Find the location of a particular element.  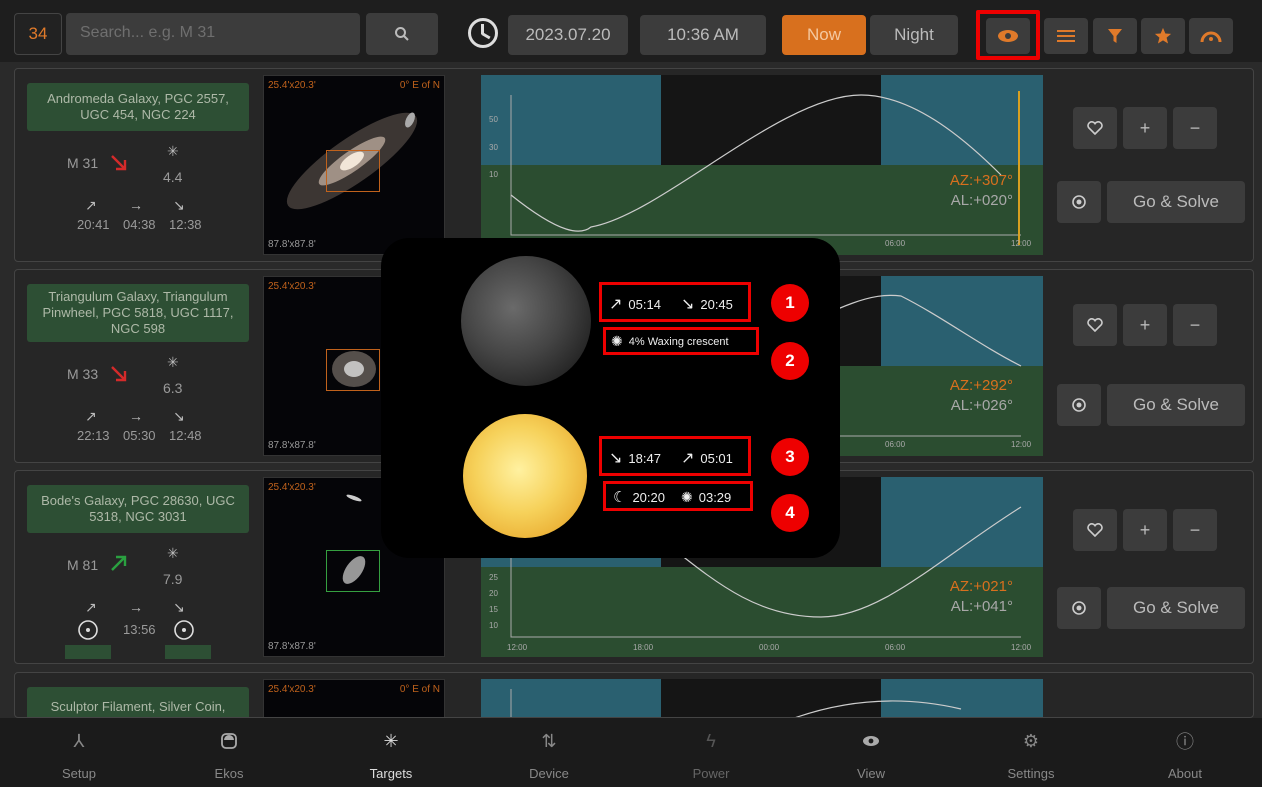

date-field: 2023.07.20 is located at coordinates (568, 35).